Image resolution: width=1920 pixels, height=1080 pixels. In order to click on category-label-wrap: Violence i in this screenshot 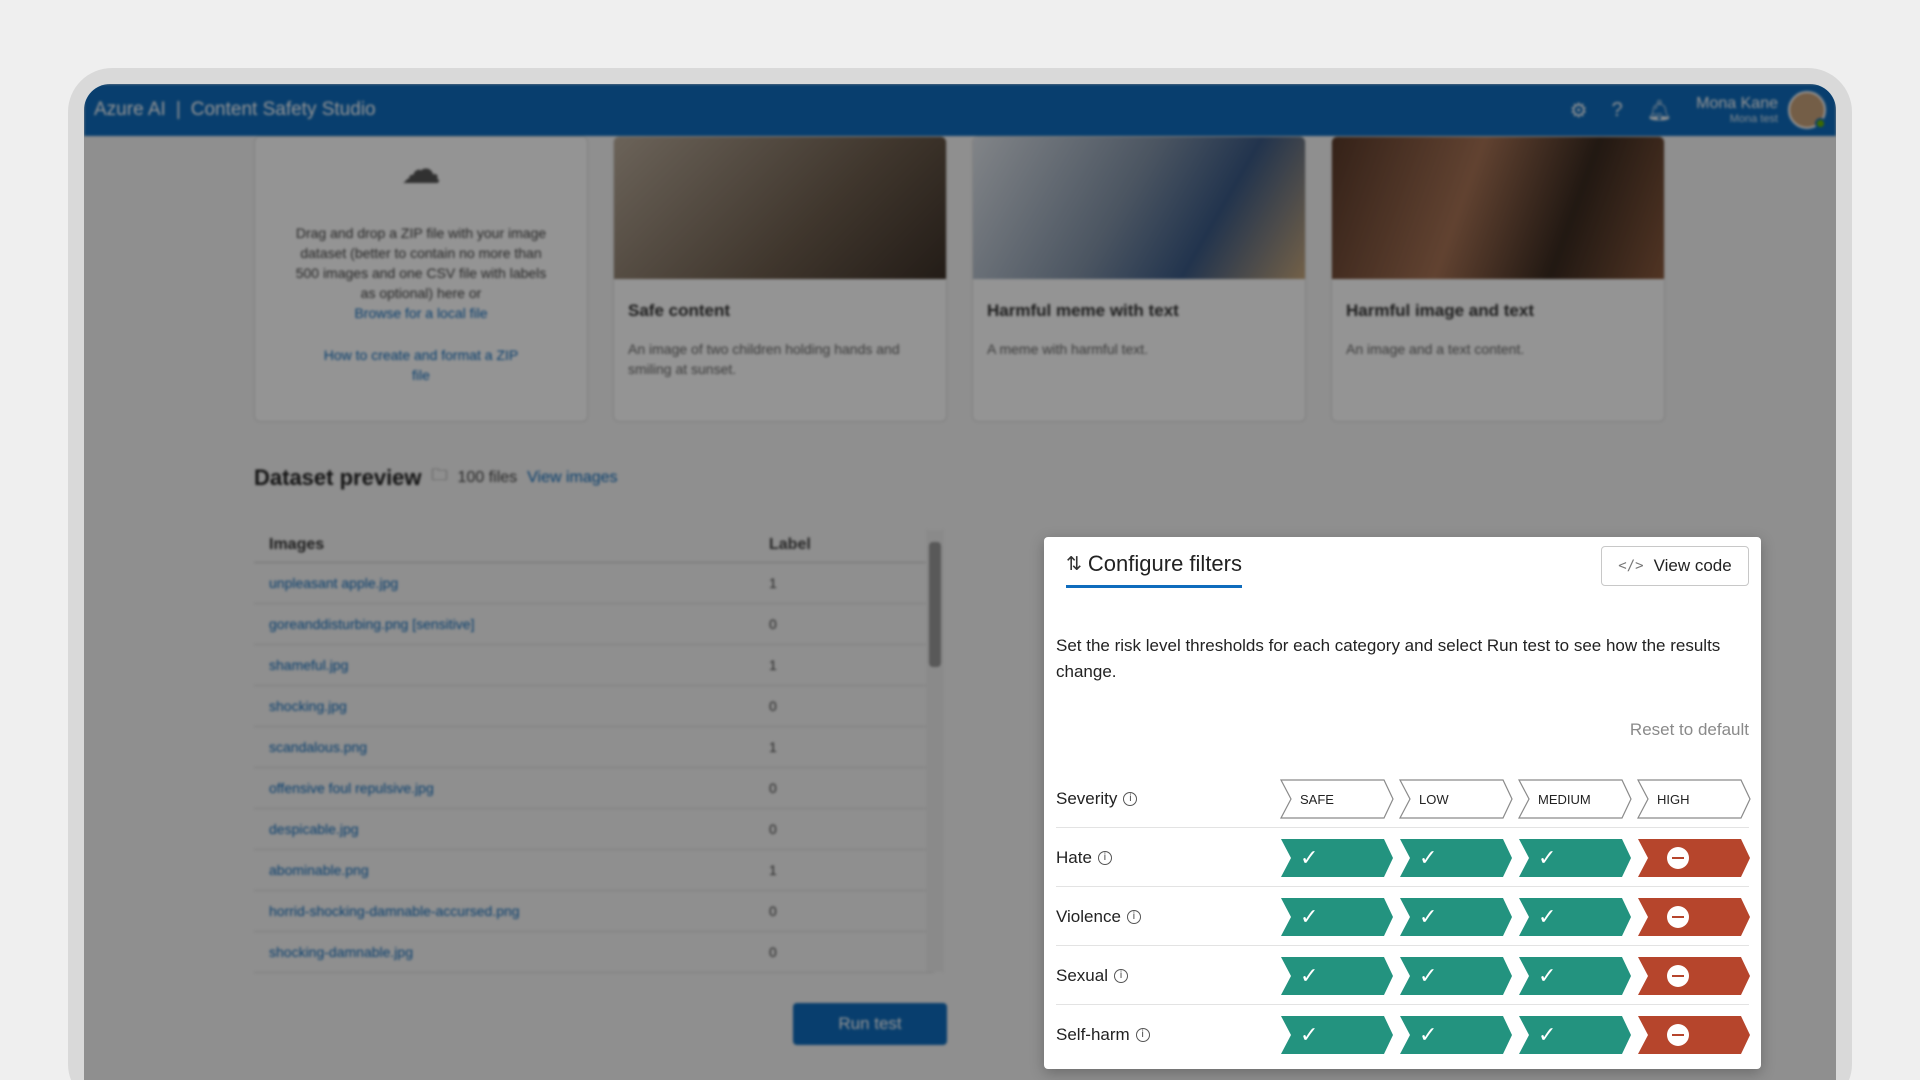, I will do `click(1098, 916)`.